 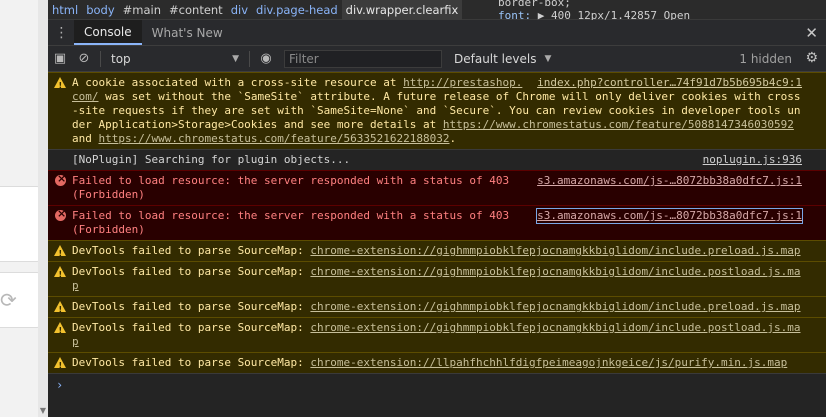 I want to click on log-levels-dropdown: Default levels ▼, so click(x=502, y=59).